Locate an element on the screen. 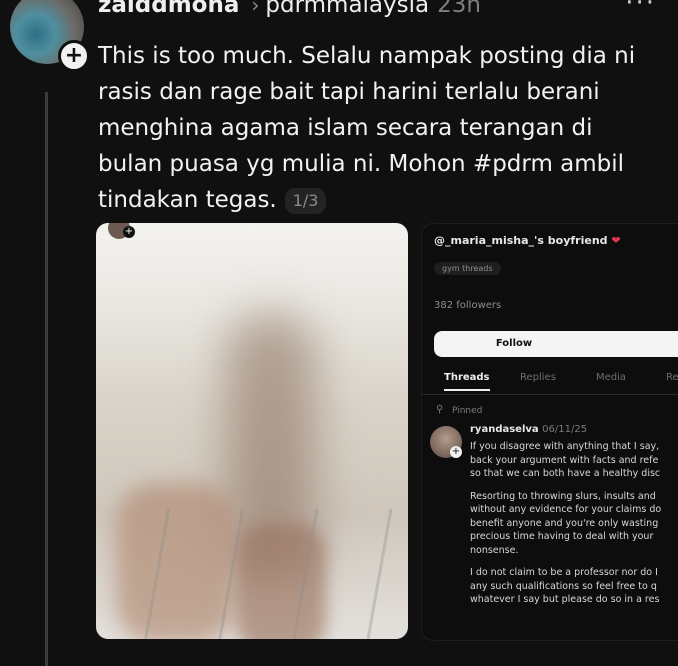 This screenshot has height=666, width=678. body-line: without any evidence for your claims do is located at coordinates (566, 509).